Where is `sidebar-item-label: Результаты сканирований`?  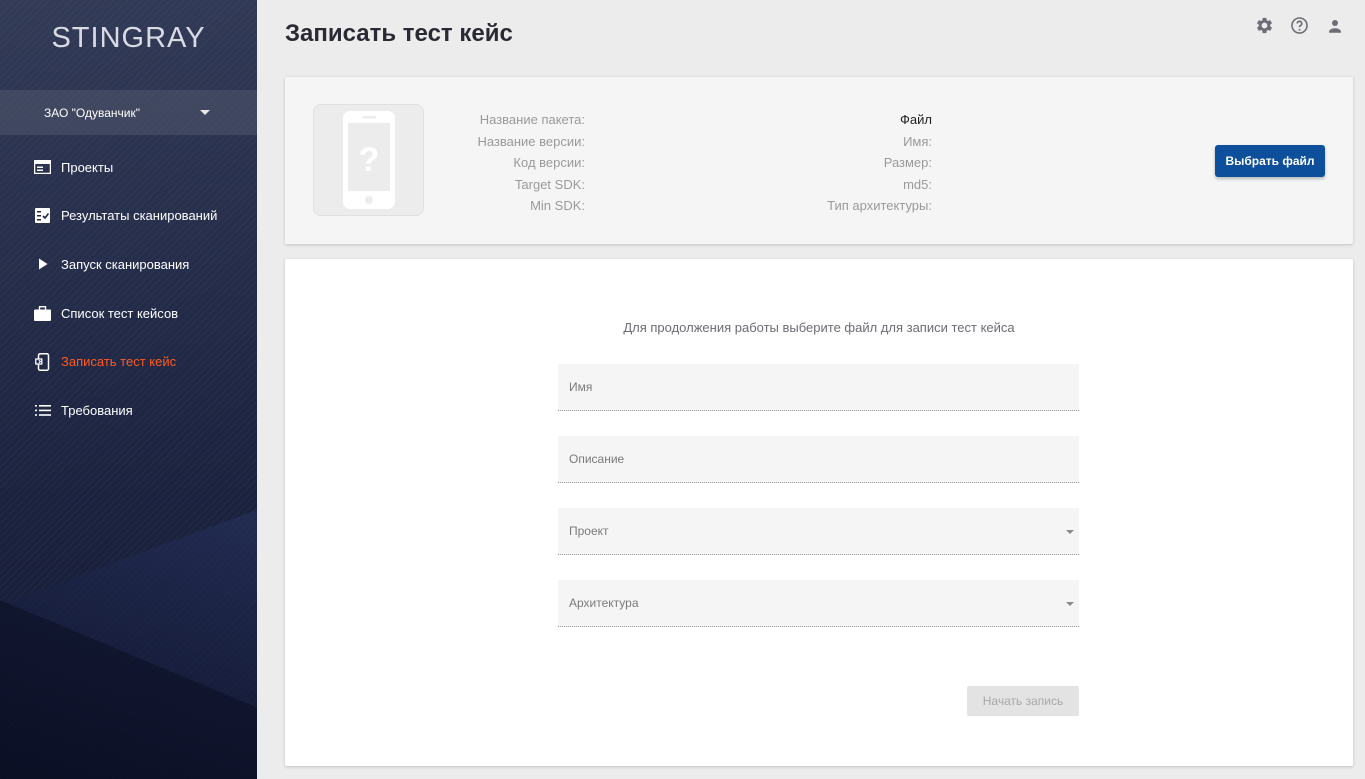 sidebar-item-label: Результаты сканирований is located at coordinates (139, 216).